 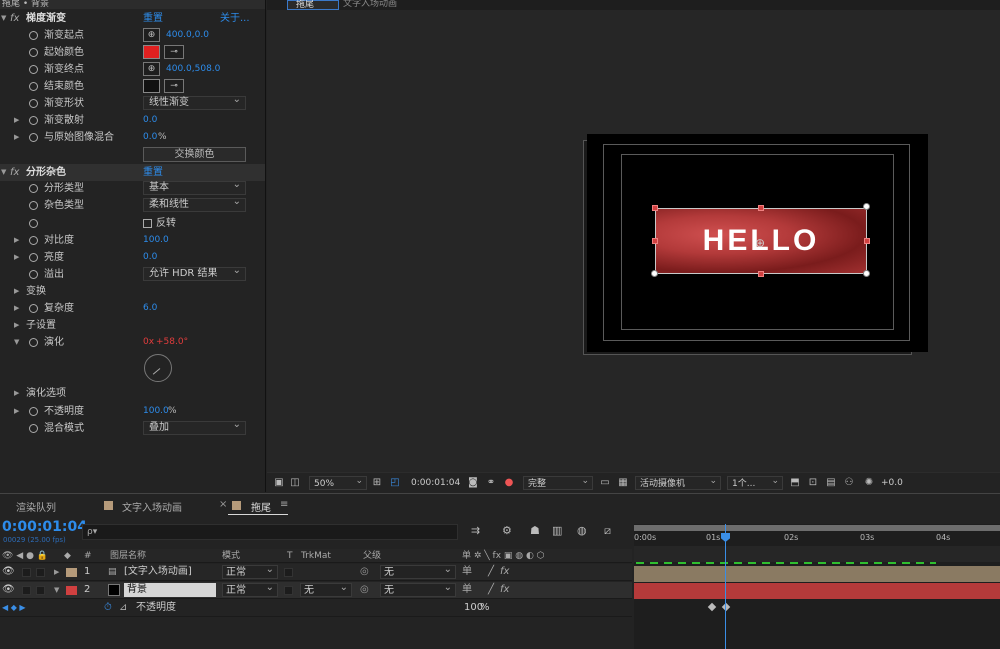 I want to click on tab-text-anim: 文字入场动画, so click(x=152, y=506).